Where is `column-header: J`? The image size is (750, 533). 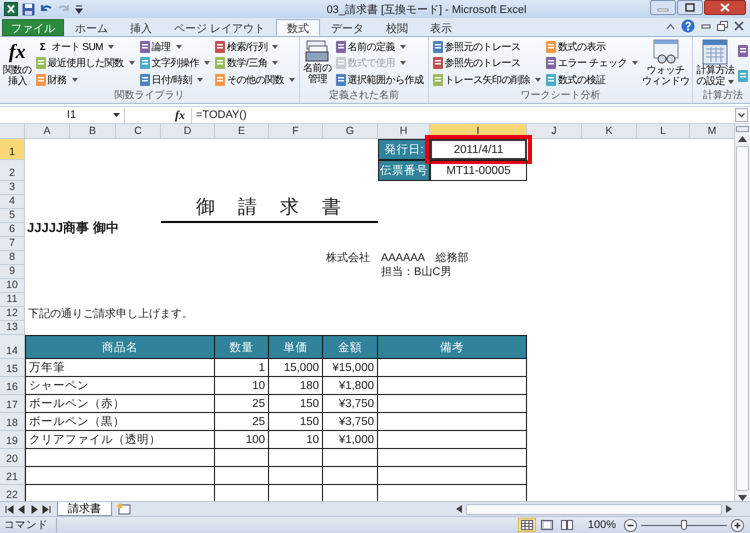
column-header: J is located at coordinates (554, 131).